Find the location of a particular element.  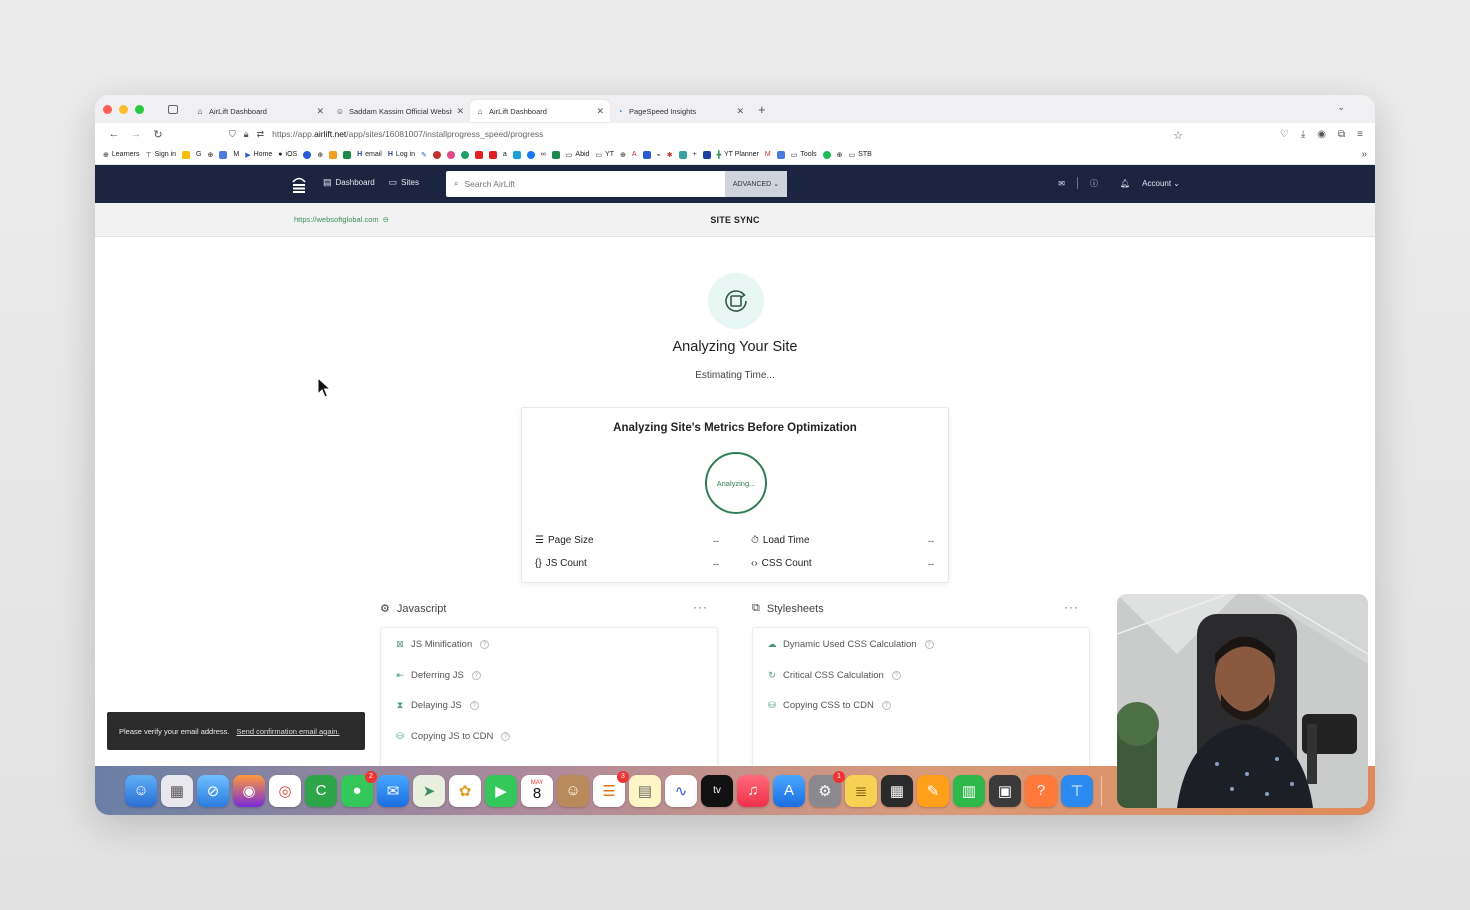

bookmark-gmail-icon: M is located at coordinates (236, 154).